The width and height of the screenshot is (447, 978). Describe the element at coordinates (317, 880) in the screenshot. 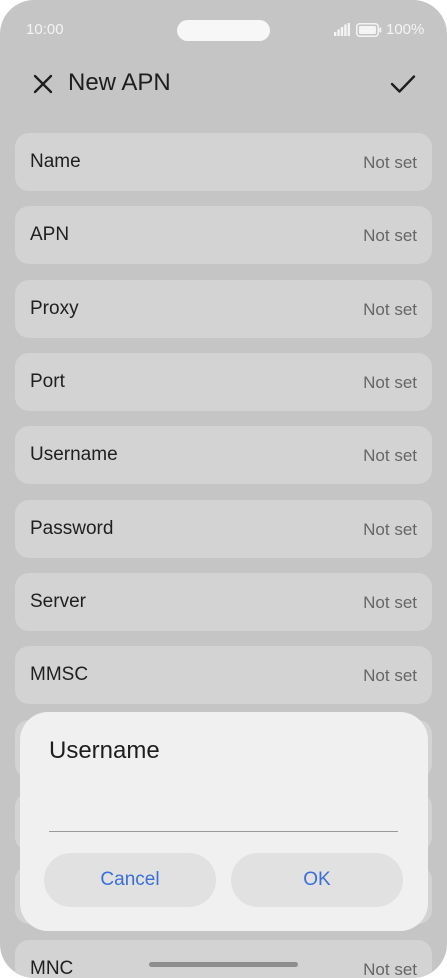

I see `ok-button: OK` at that location.